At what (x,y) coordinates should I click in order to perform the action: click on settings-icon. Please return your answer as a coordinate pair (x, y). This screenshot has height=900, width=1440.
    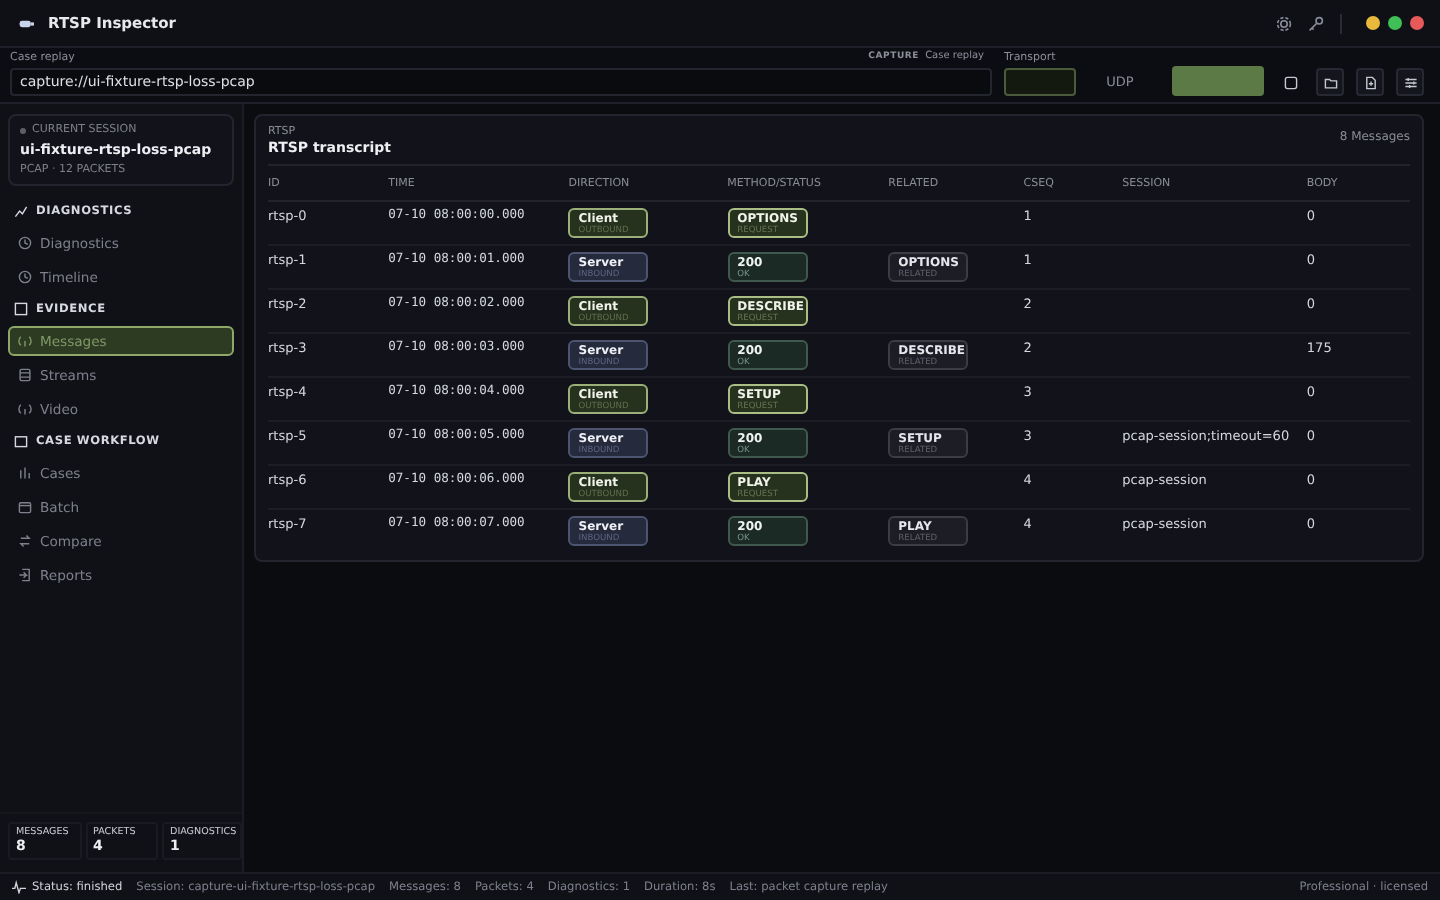
    Looking at the image, I should click on (1284, 23).